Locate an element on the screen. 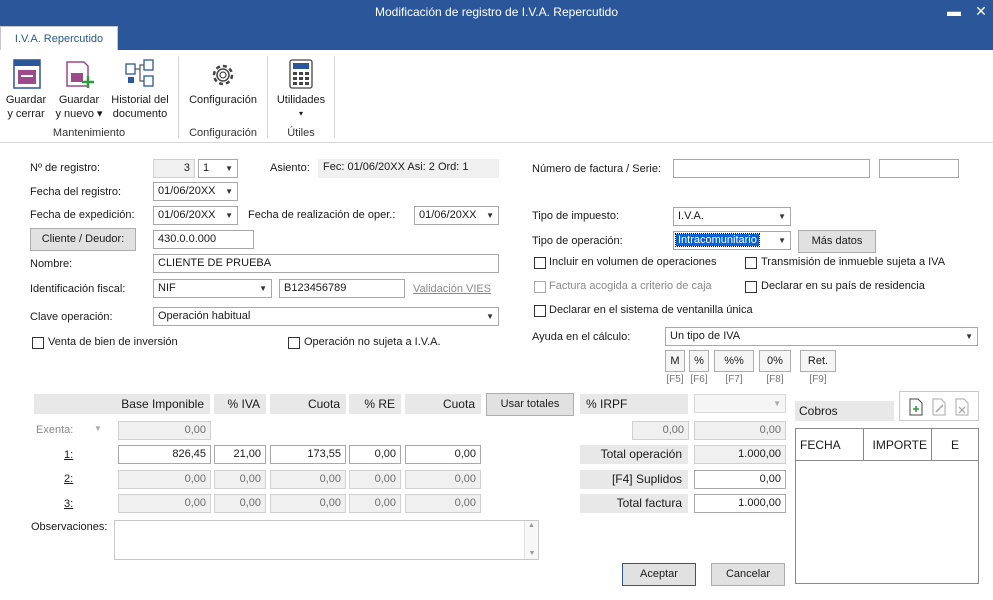  validacion-vies-link: Validación VIES is located at coordinates (452, 289).